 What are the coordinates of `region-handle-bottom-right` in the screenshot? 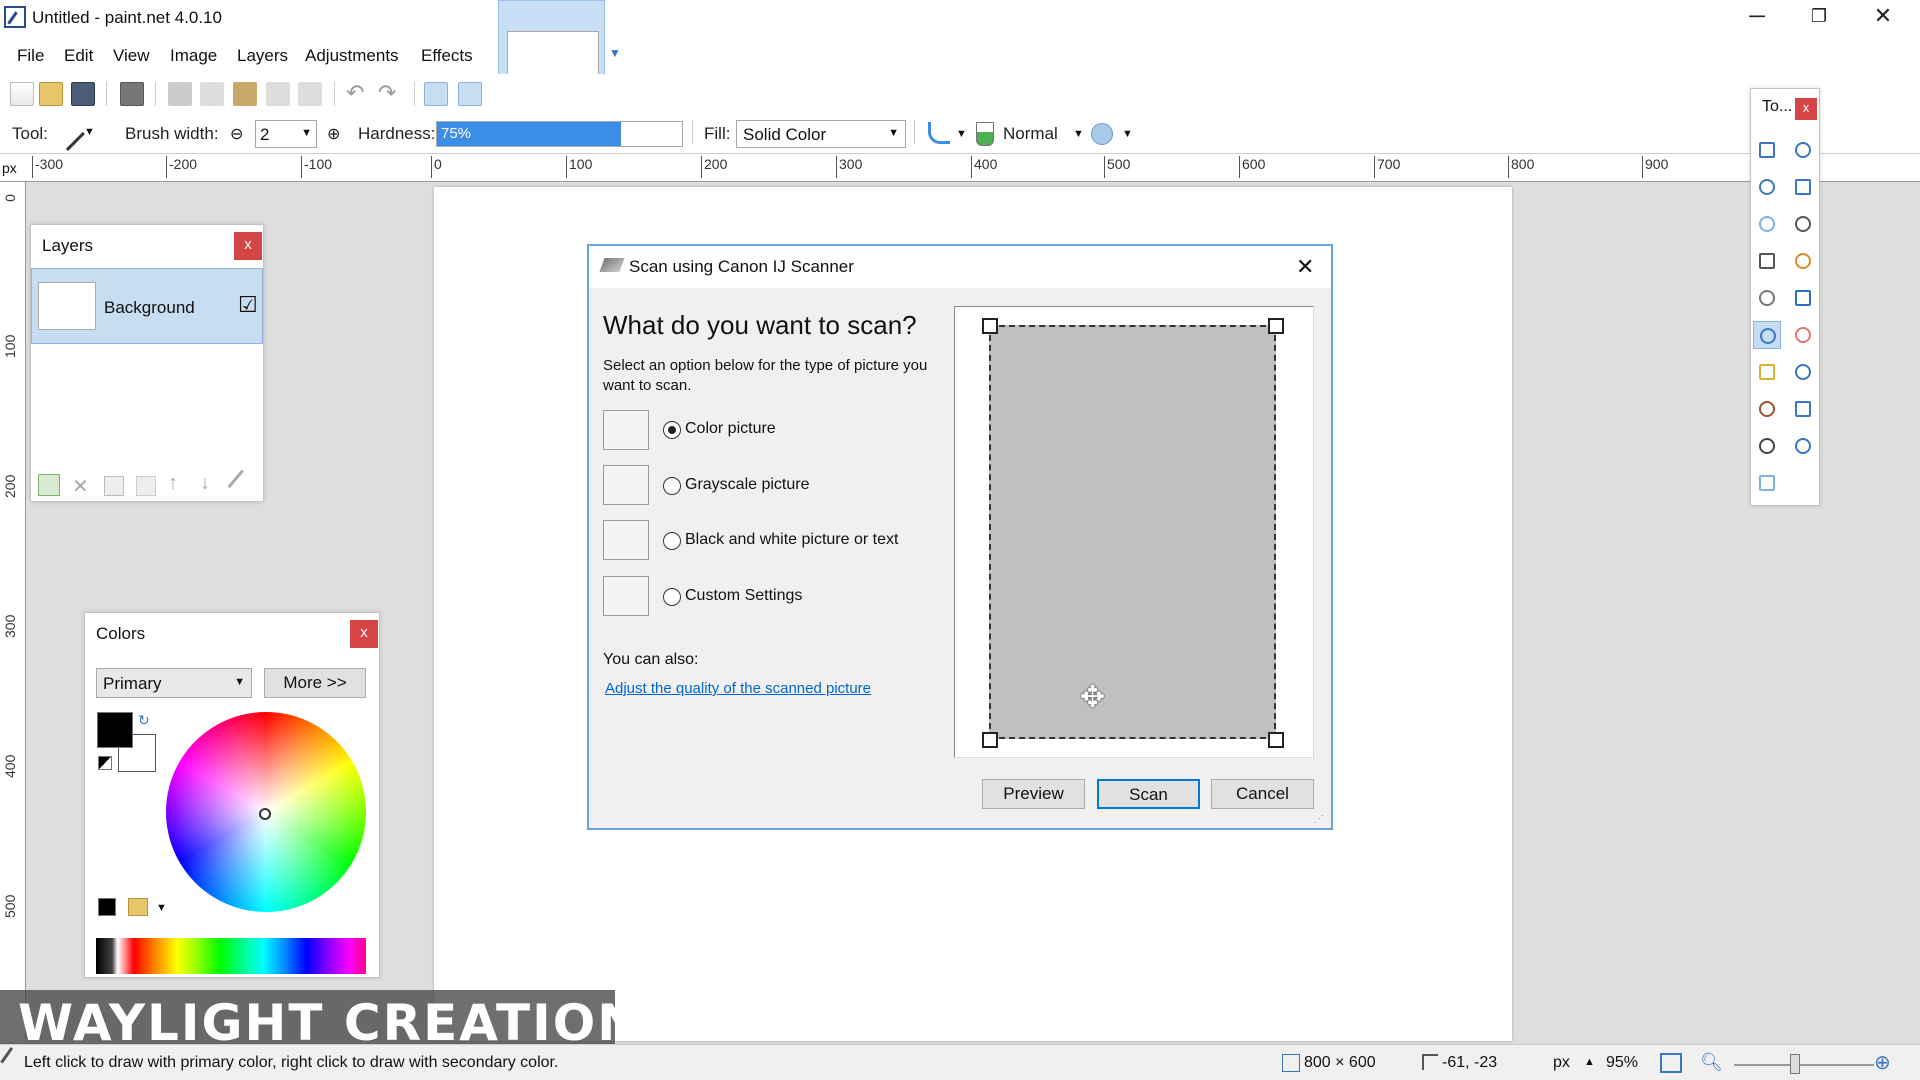 It's located at (1276, 740).